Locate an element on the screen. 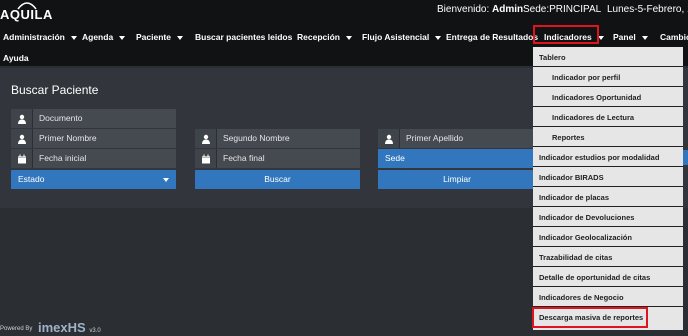  welcome-text: Bienvenido: Admin is located at coordinates (480, 9).